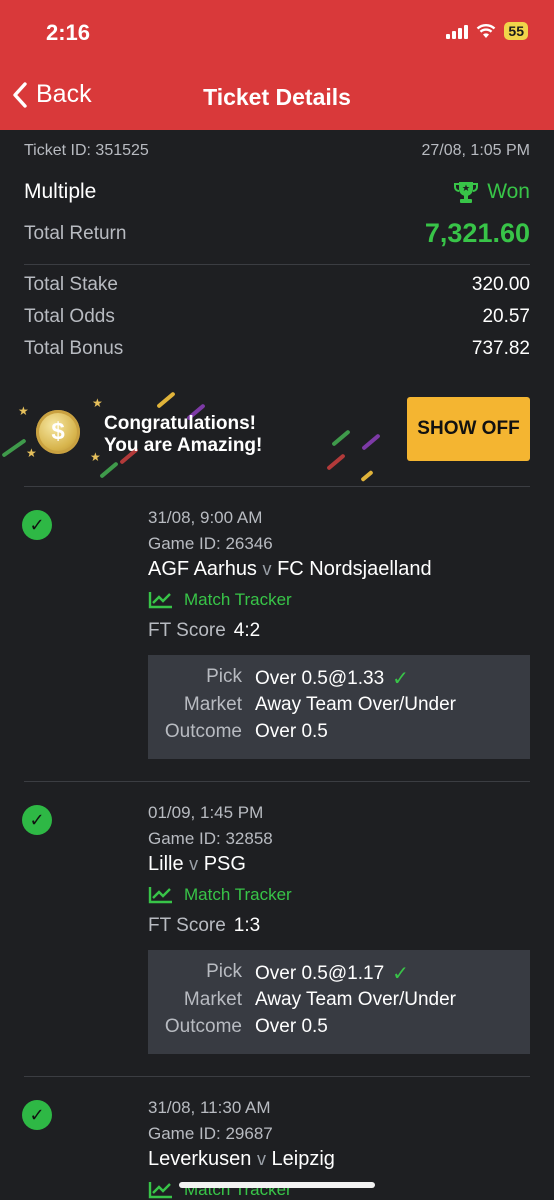 The image size is (554, 1200). Describe the element at coordinates (354, 569) in the screenshot. I see `away-team: FC Nordsjaelland` at that location.